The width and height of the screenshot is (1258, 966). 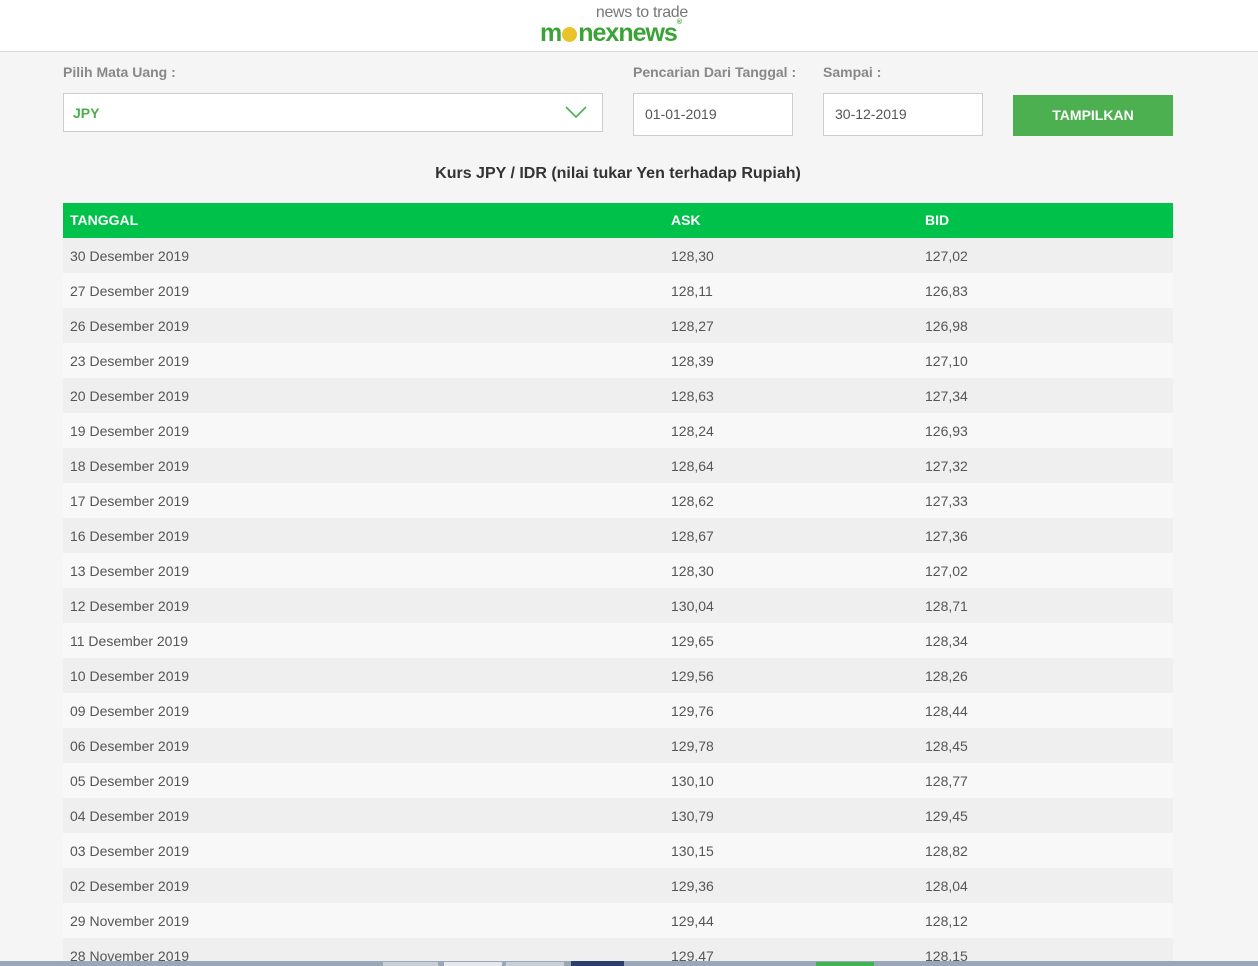 What do you see at coordinates (937, 220) in the screenshot?
I see `column-header-bid: BID` at bounding box center [937, 220].